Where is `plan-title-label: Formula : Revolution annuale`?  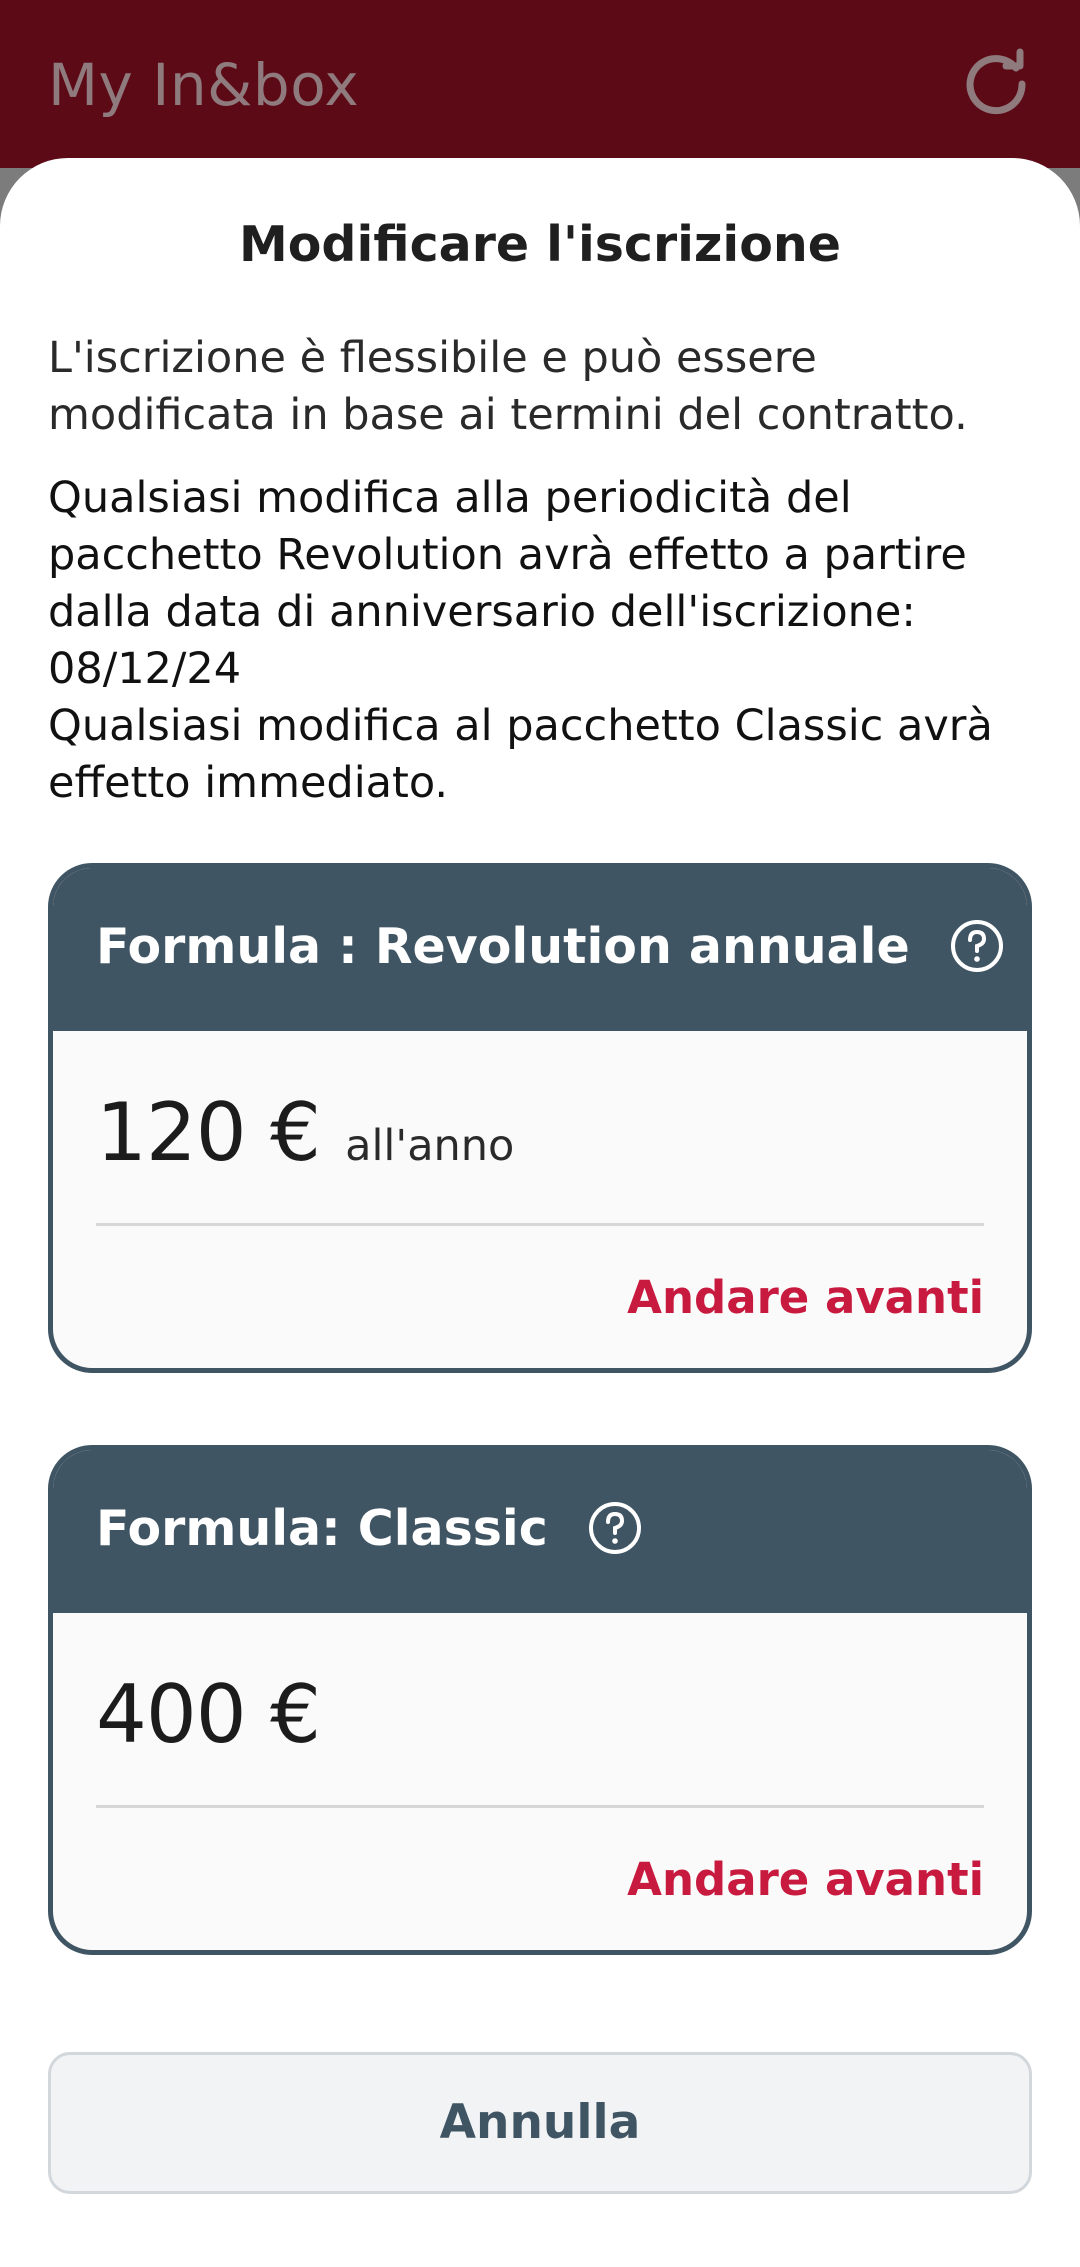 plan-title-label: Formula : Revolution annuale is located at coordinates (503, 946).